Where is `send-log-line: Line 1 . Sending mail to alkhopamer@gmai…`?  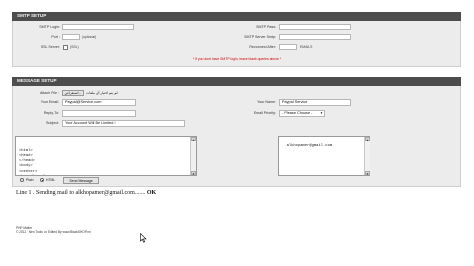 send-log-line: Line 1 . Sending mail to alkhopamer@gmai… is located at coordinates (86, 193).